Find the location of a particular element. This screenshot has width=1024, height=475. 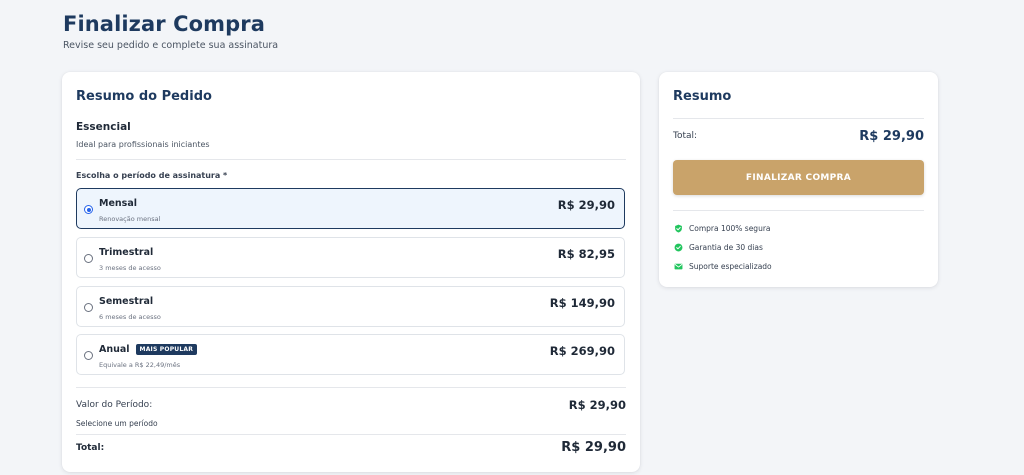

option-price: R$ 29,90 is located at coordinates (586, 205).